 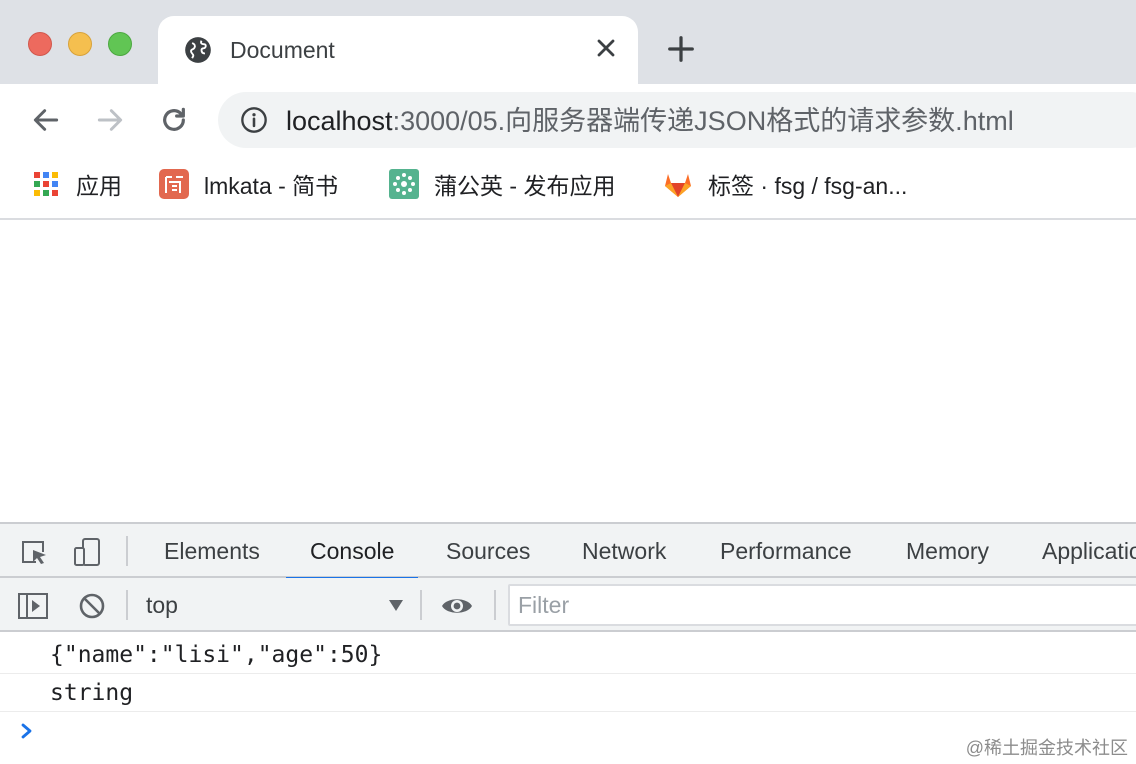 I want to click on context-selector: top, so click(x=162, y=605).